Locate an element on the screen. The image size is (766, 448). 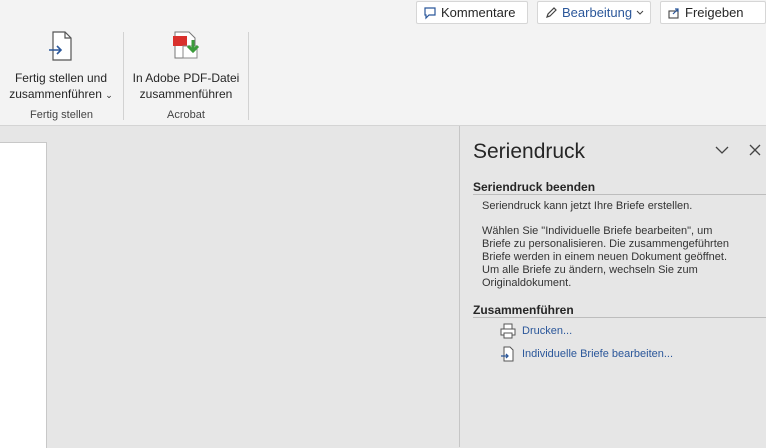
share-button: Freigeben is located at coordinates (713, 12).